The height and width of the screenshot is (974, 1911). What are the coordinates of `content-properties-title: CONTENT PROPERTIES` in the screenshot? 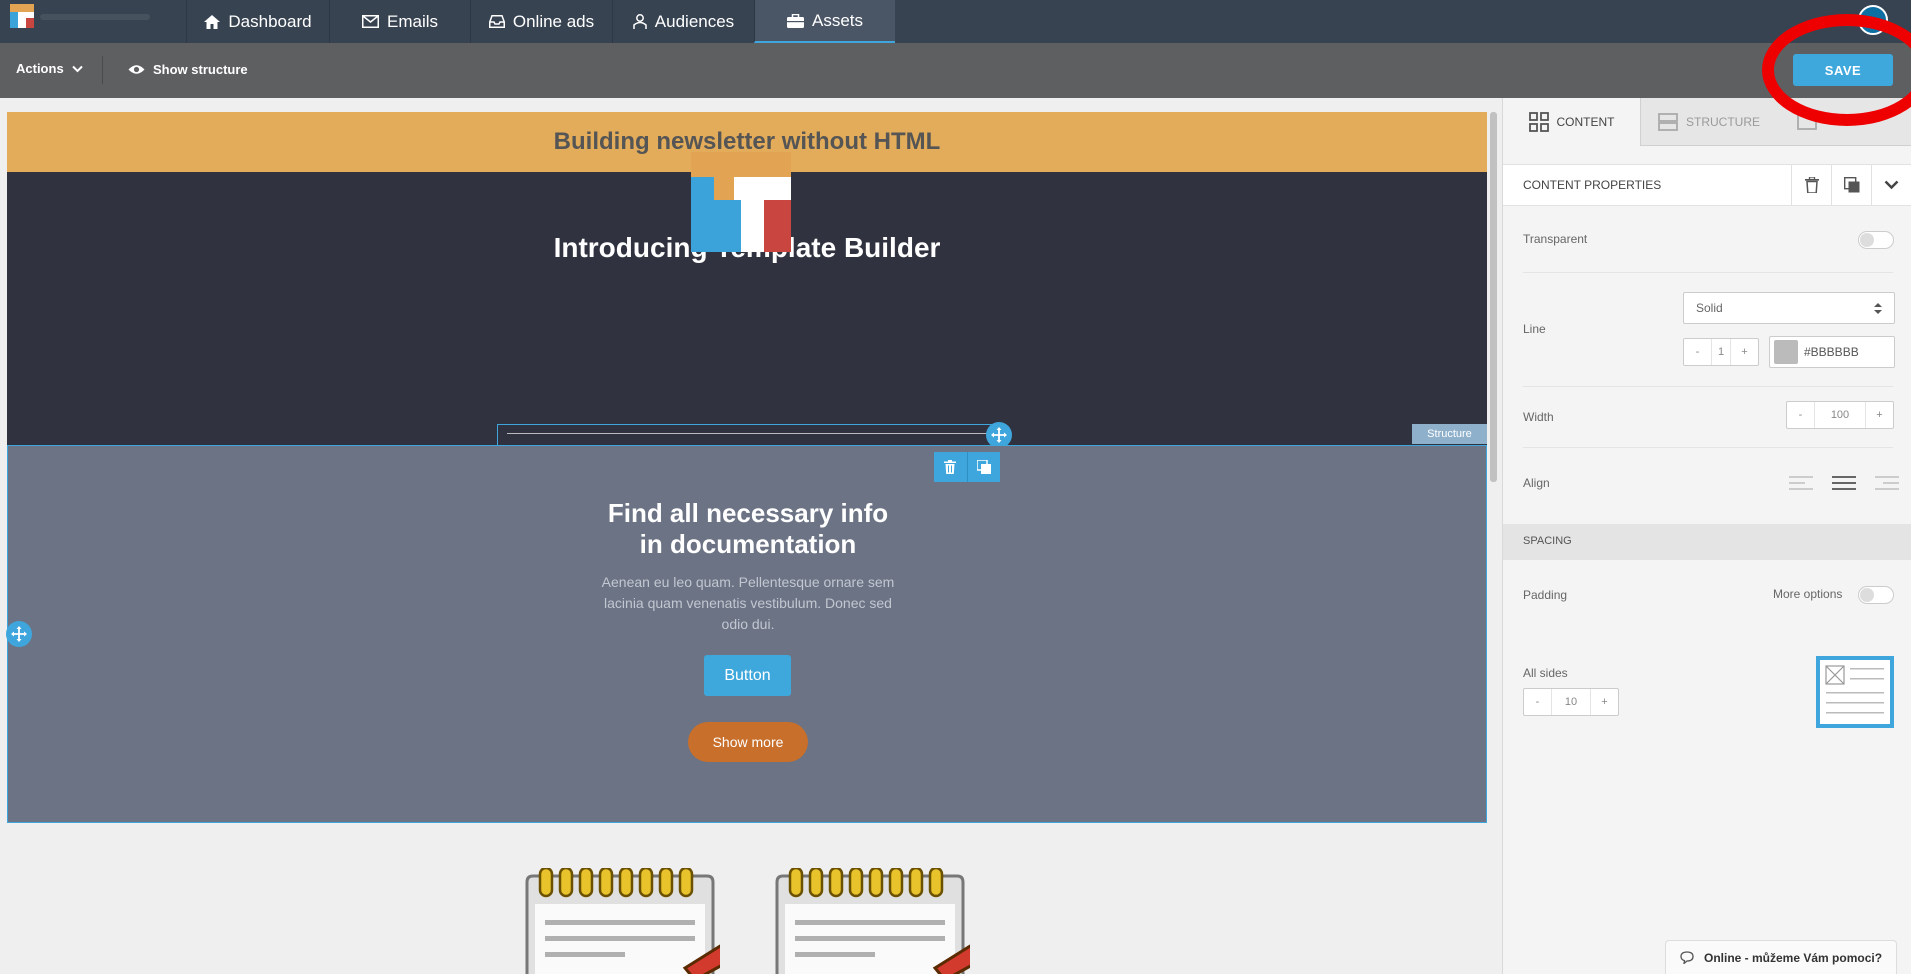 It's located at (1592, 185).